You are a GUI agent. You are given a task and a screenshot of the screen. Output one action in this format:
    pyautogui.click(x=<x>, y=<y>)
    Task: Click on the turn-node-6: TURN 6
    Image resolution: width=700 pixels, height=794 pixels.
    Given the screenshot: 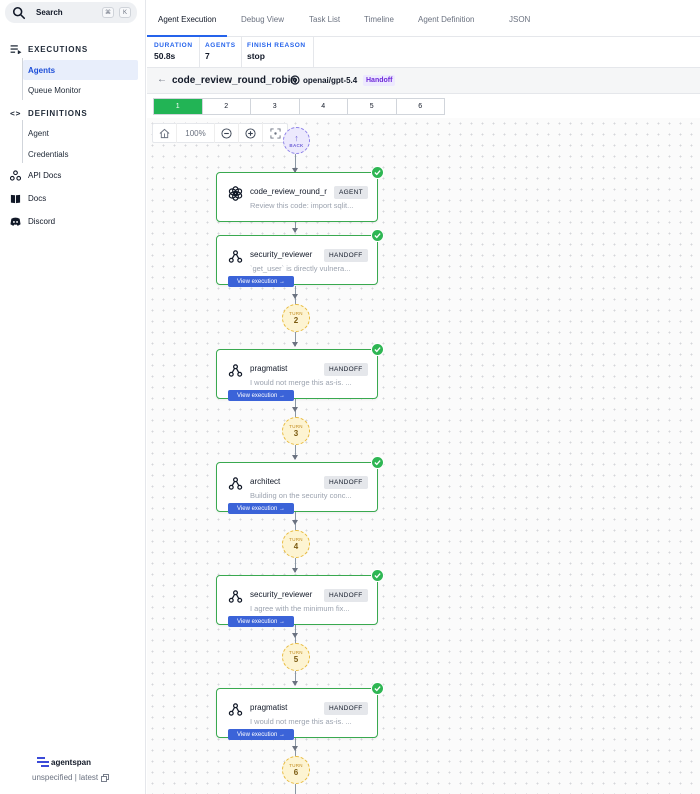 What is the action you would take?
    pyautogui.click(x=296, y=770)
    